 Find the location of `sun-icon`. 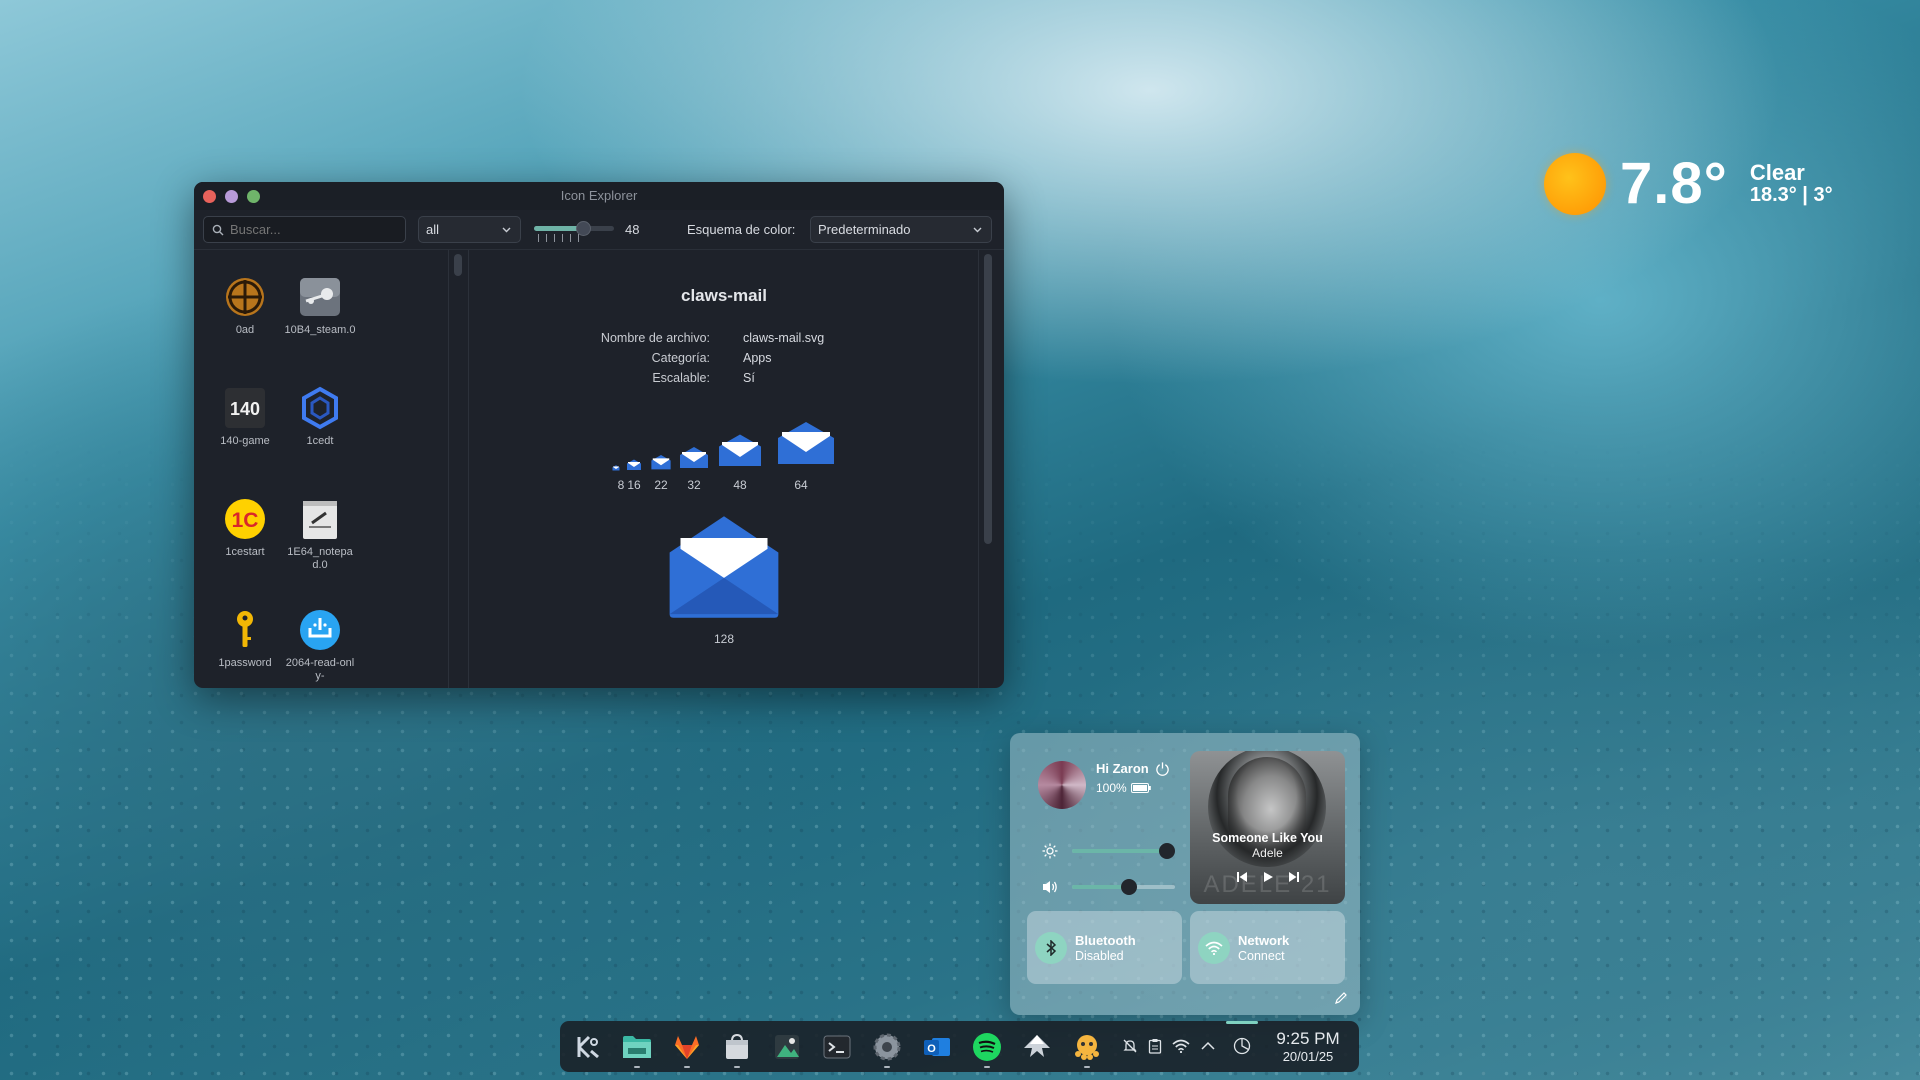

sun-icon is located at coordinates (1575, 183).